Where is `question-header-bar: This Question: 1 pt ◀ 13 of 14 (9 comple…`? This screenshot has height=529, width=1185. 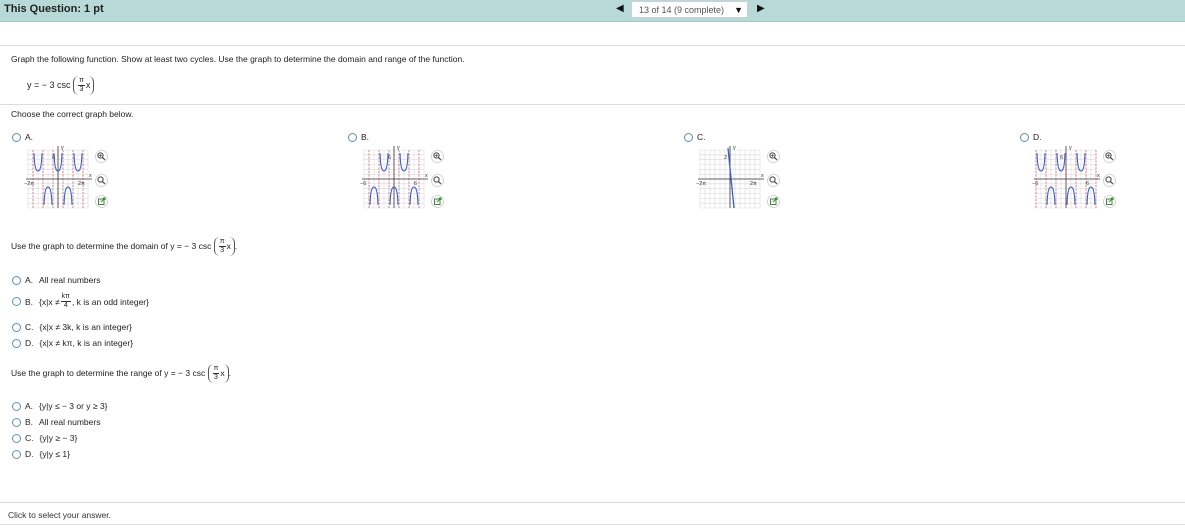
question-header-bar: This Question: 1 pt ◀ 13 of 14 (9 comple… is located at coordinates (592, 11).